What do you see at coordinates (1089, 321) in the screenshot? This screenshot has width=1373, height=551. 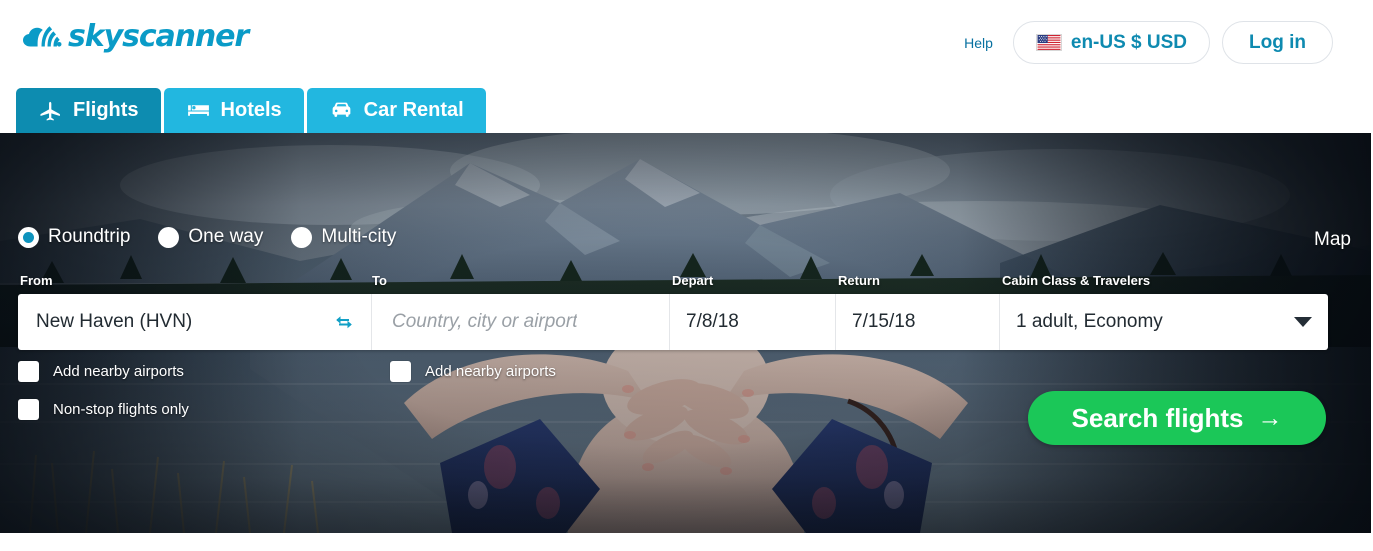 I see `cabin-travelers-value: 1 adult, Economy` at bounding box center [1089, 321].